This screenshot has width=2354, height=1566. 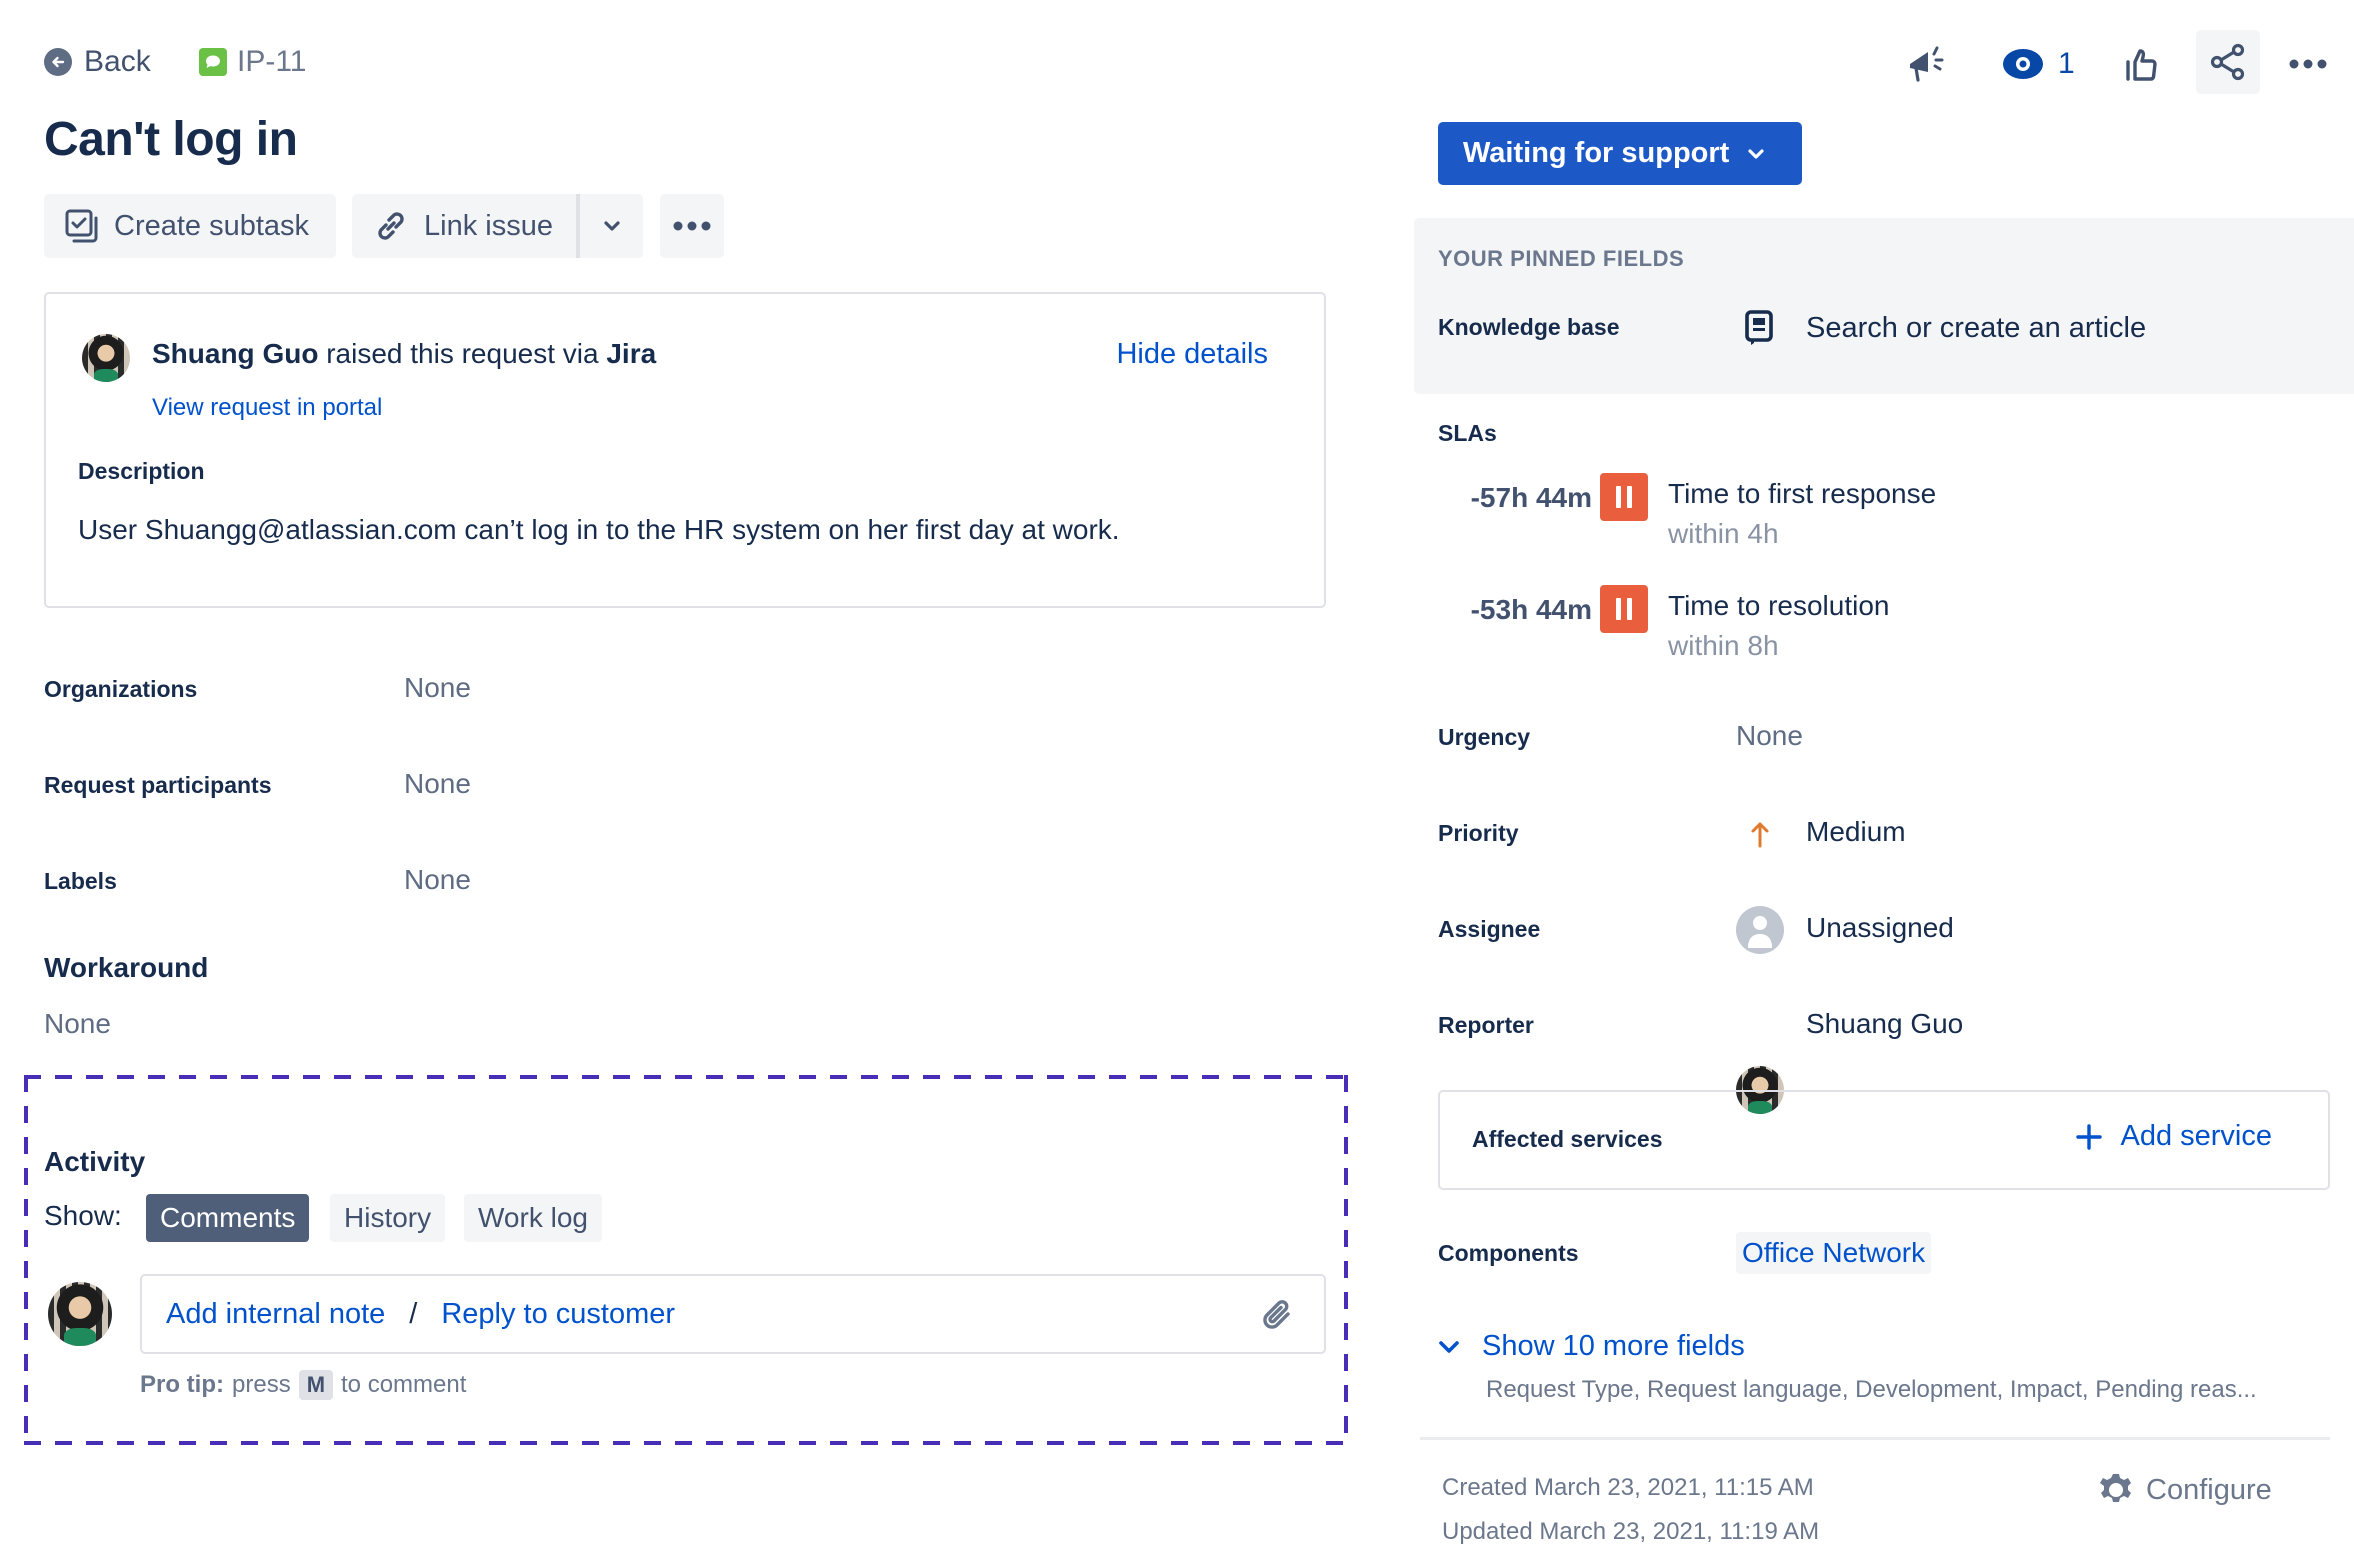 I want to click on request-channel: Jira, so click(x=631, y=353).